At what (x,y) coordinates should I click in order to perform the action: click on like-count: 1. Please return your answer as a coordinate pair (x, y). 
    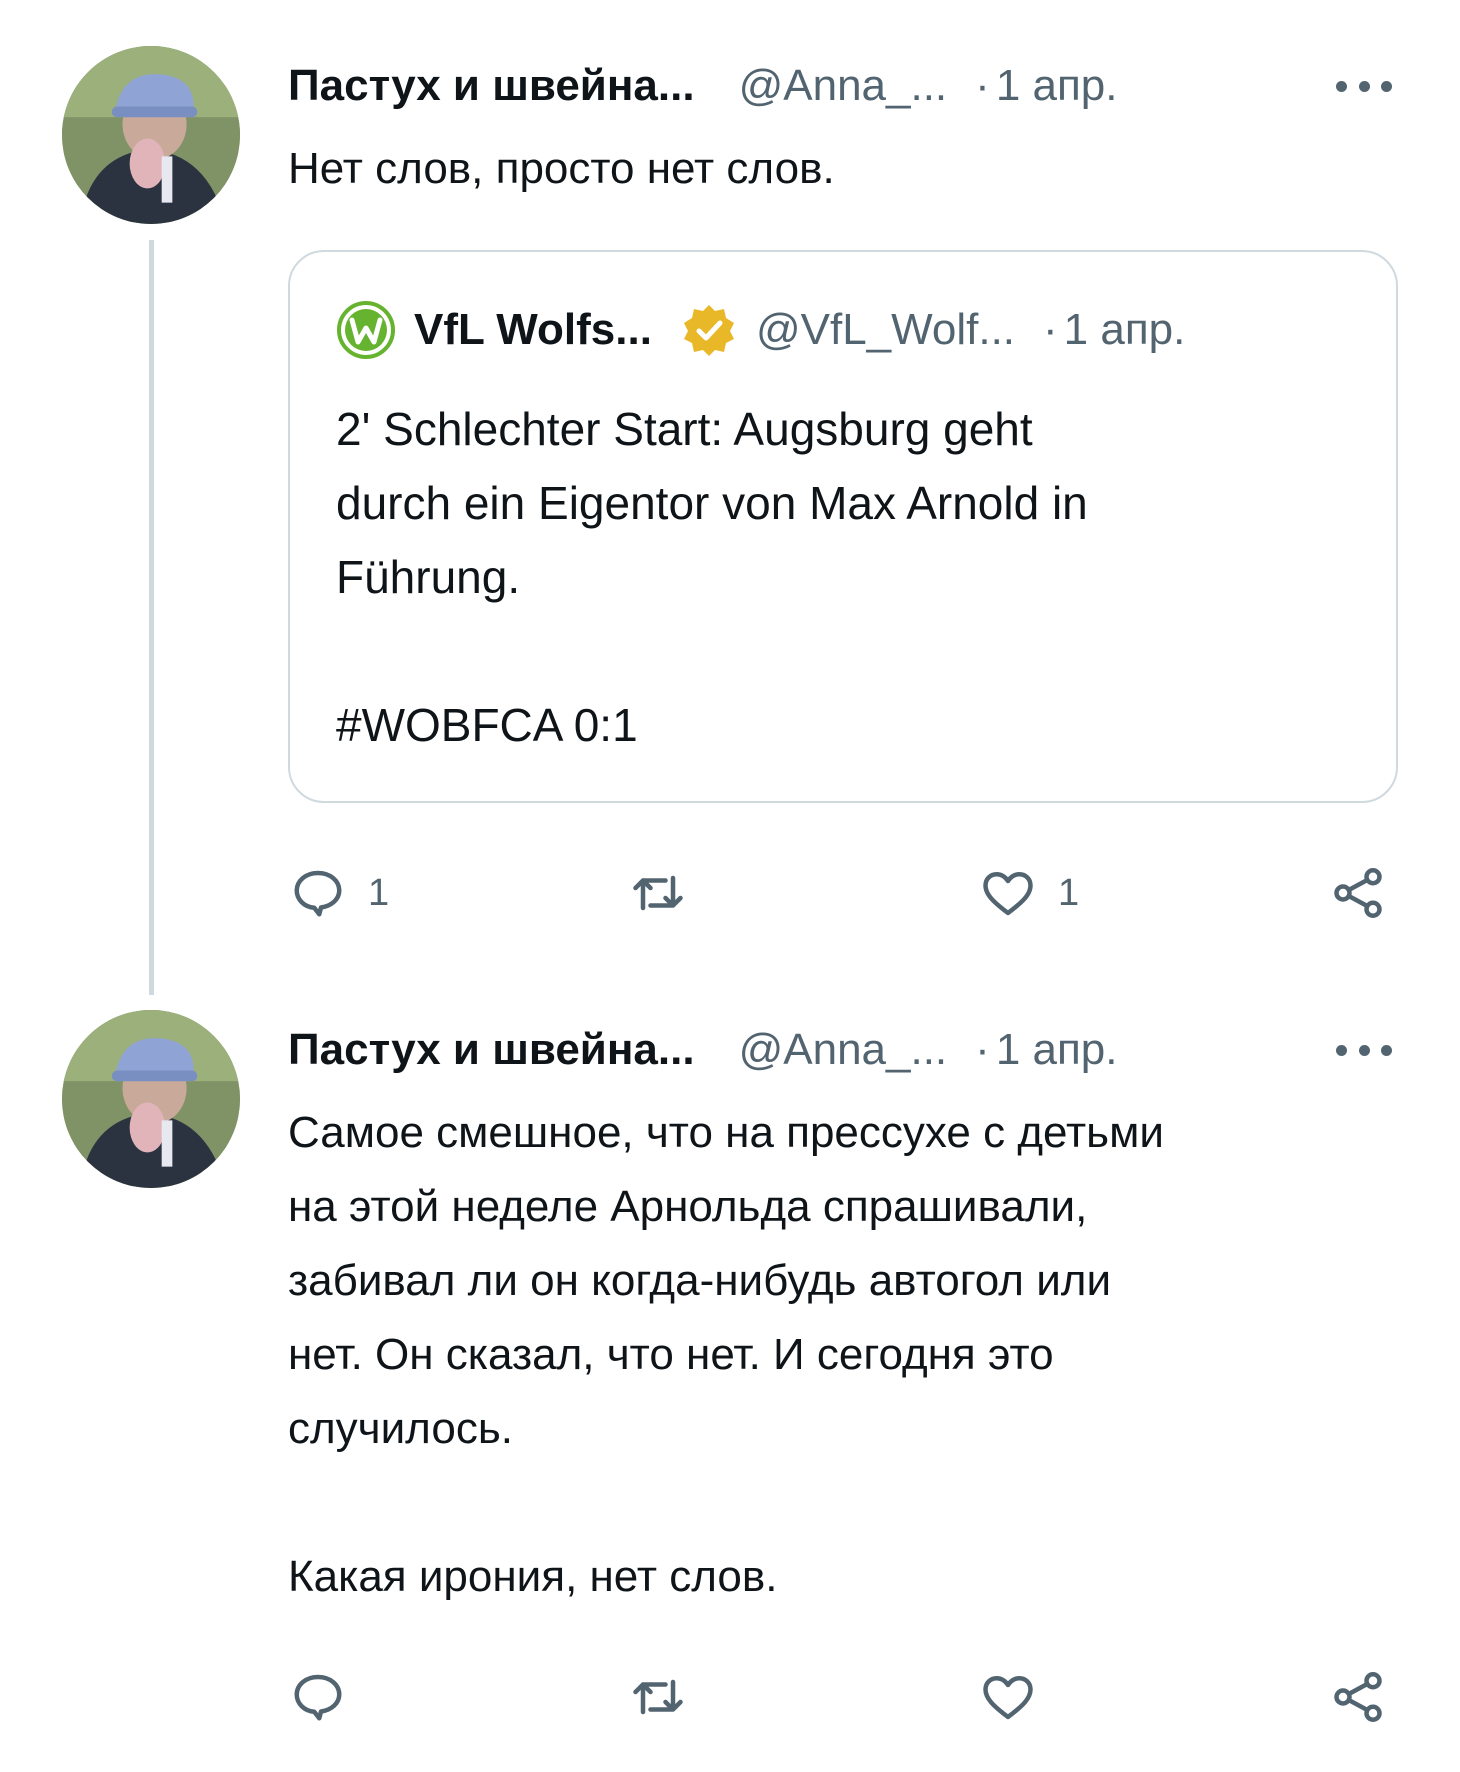
    Looking at the image, I should click on (1069, 892).